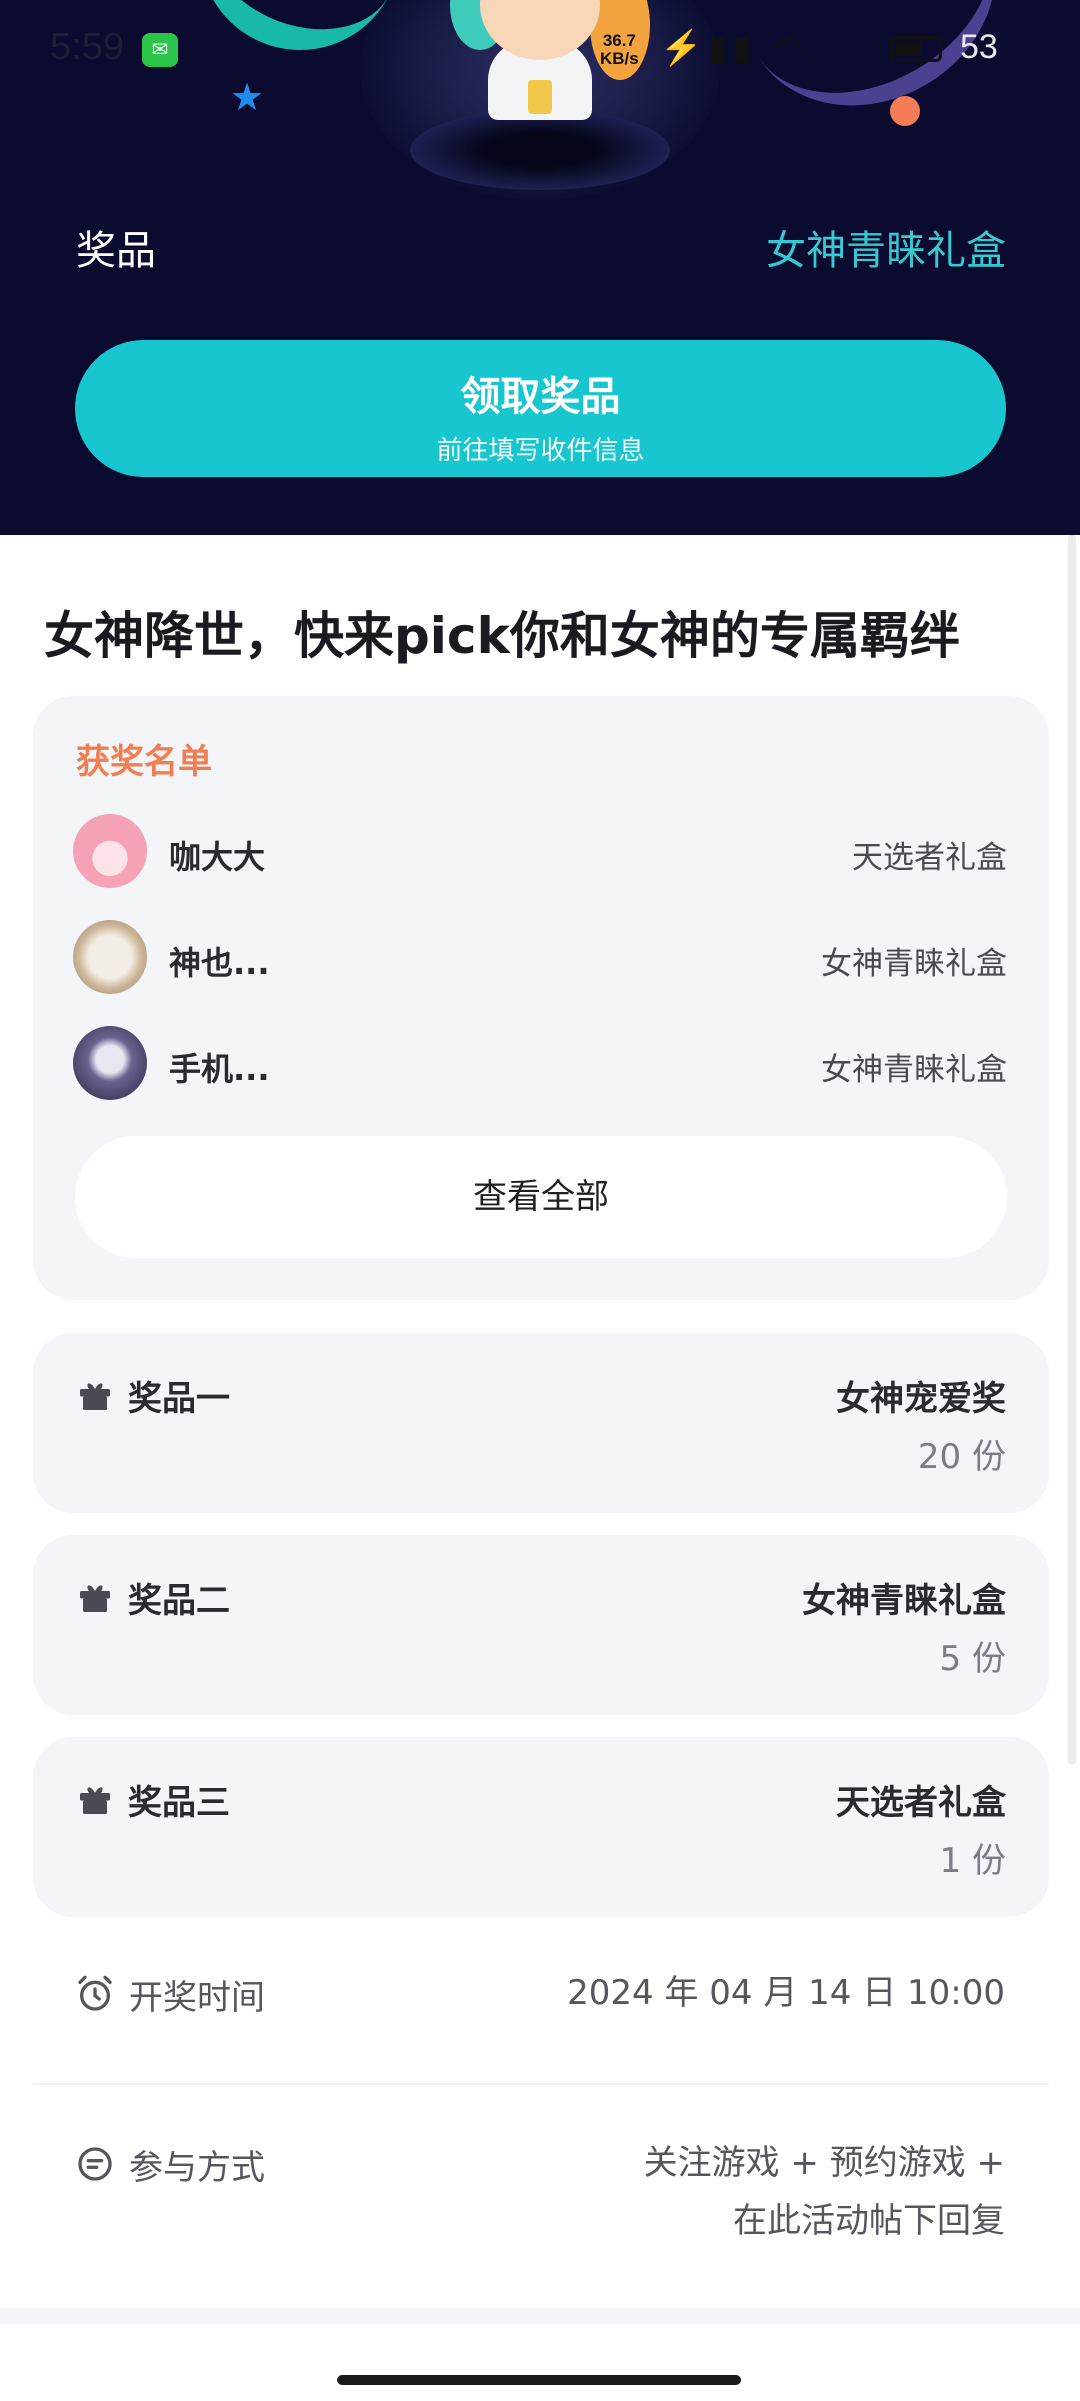 This screenshot has height=2401, width=1080. What do you see at coordinates (921, 1803) in the screenshot?
I see `prize-gift: 天选者礼盒` at bounding box center [921, 1803].